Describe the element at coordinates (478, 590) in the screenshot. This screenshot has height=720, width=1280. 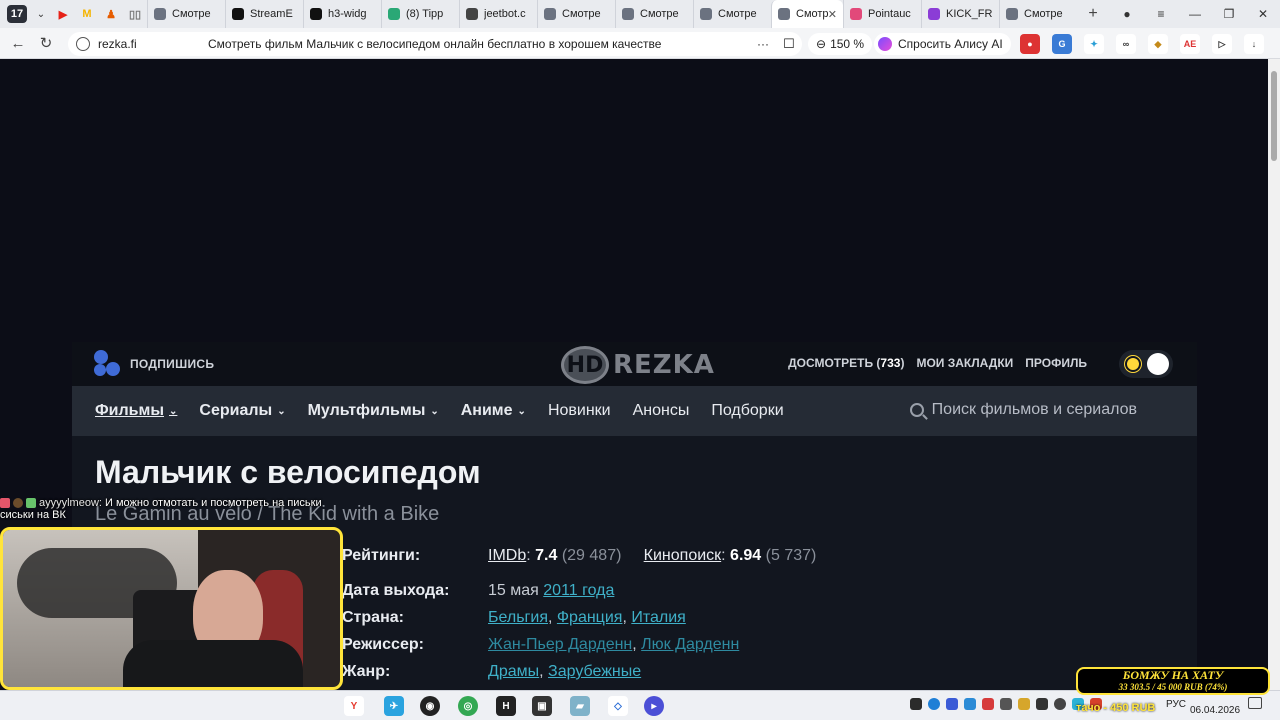
I see `release-row: Дата выхода: 15 мая 2011 года` at that location.